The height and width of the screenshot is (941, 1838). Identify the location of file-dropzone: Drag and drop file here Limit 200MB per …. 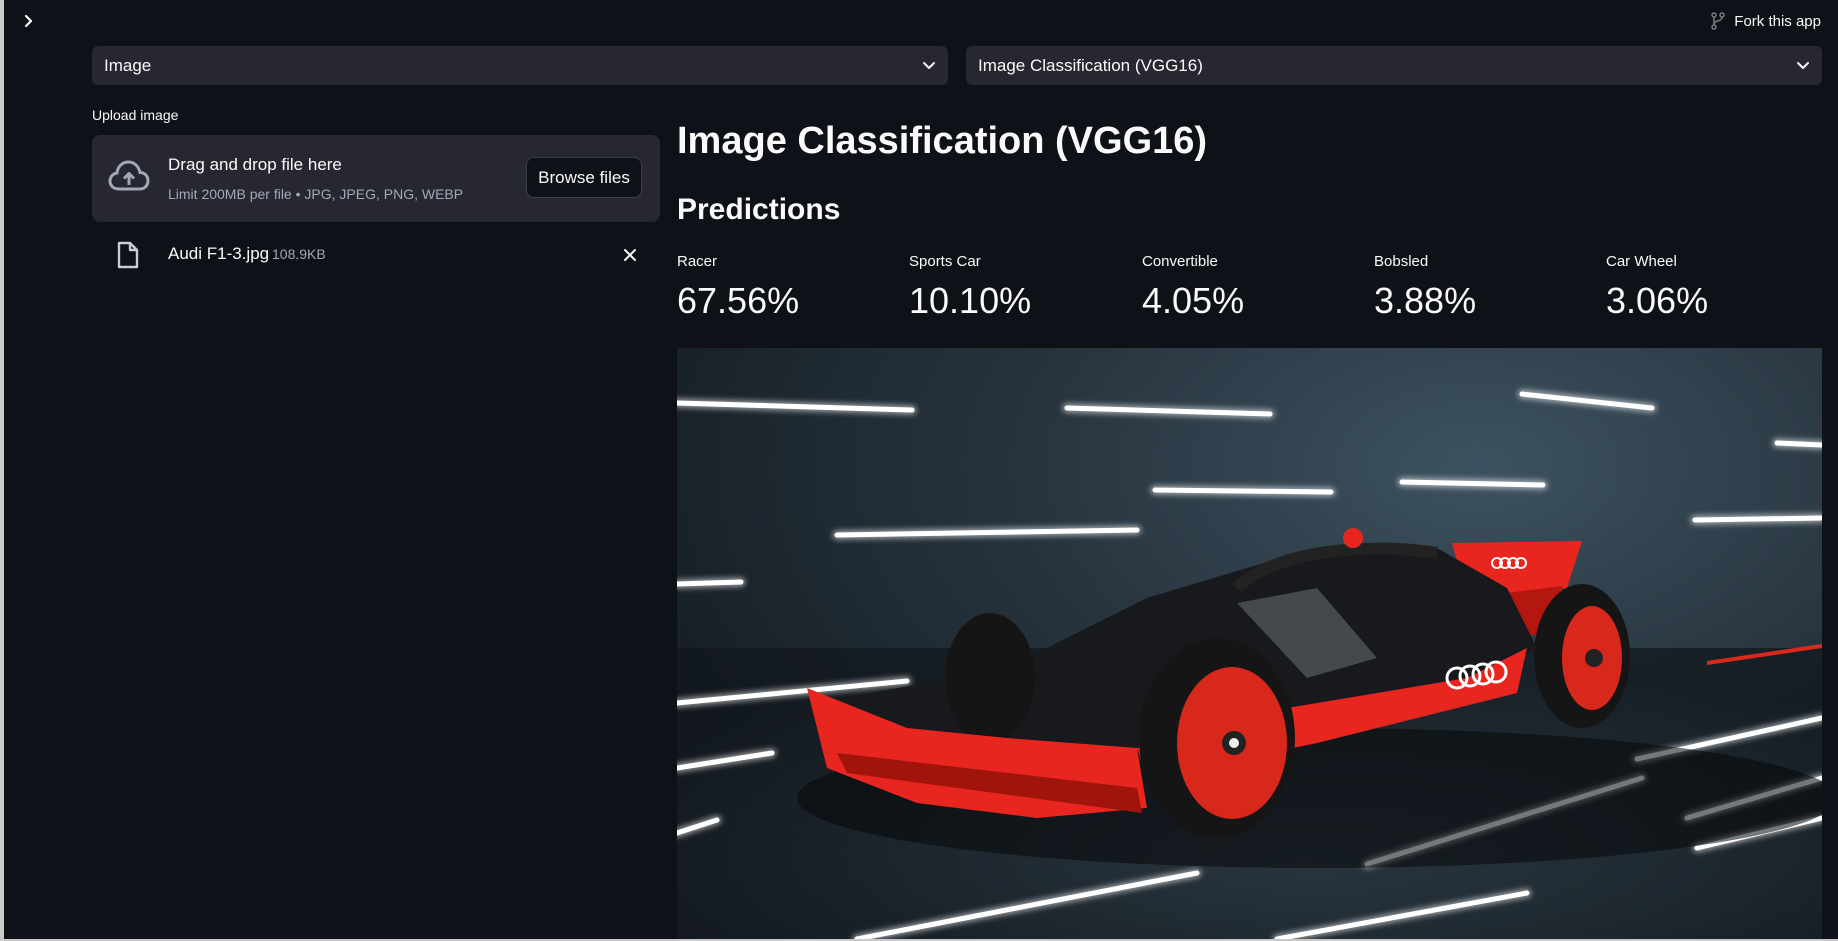
(376, 178).